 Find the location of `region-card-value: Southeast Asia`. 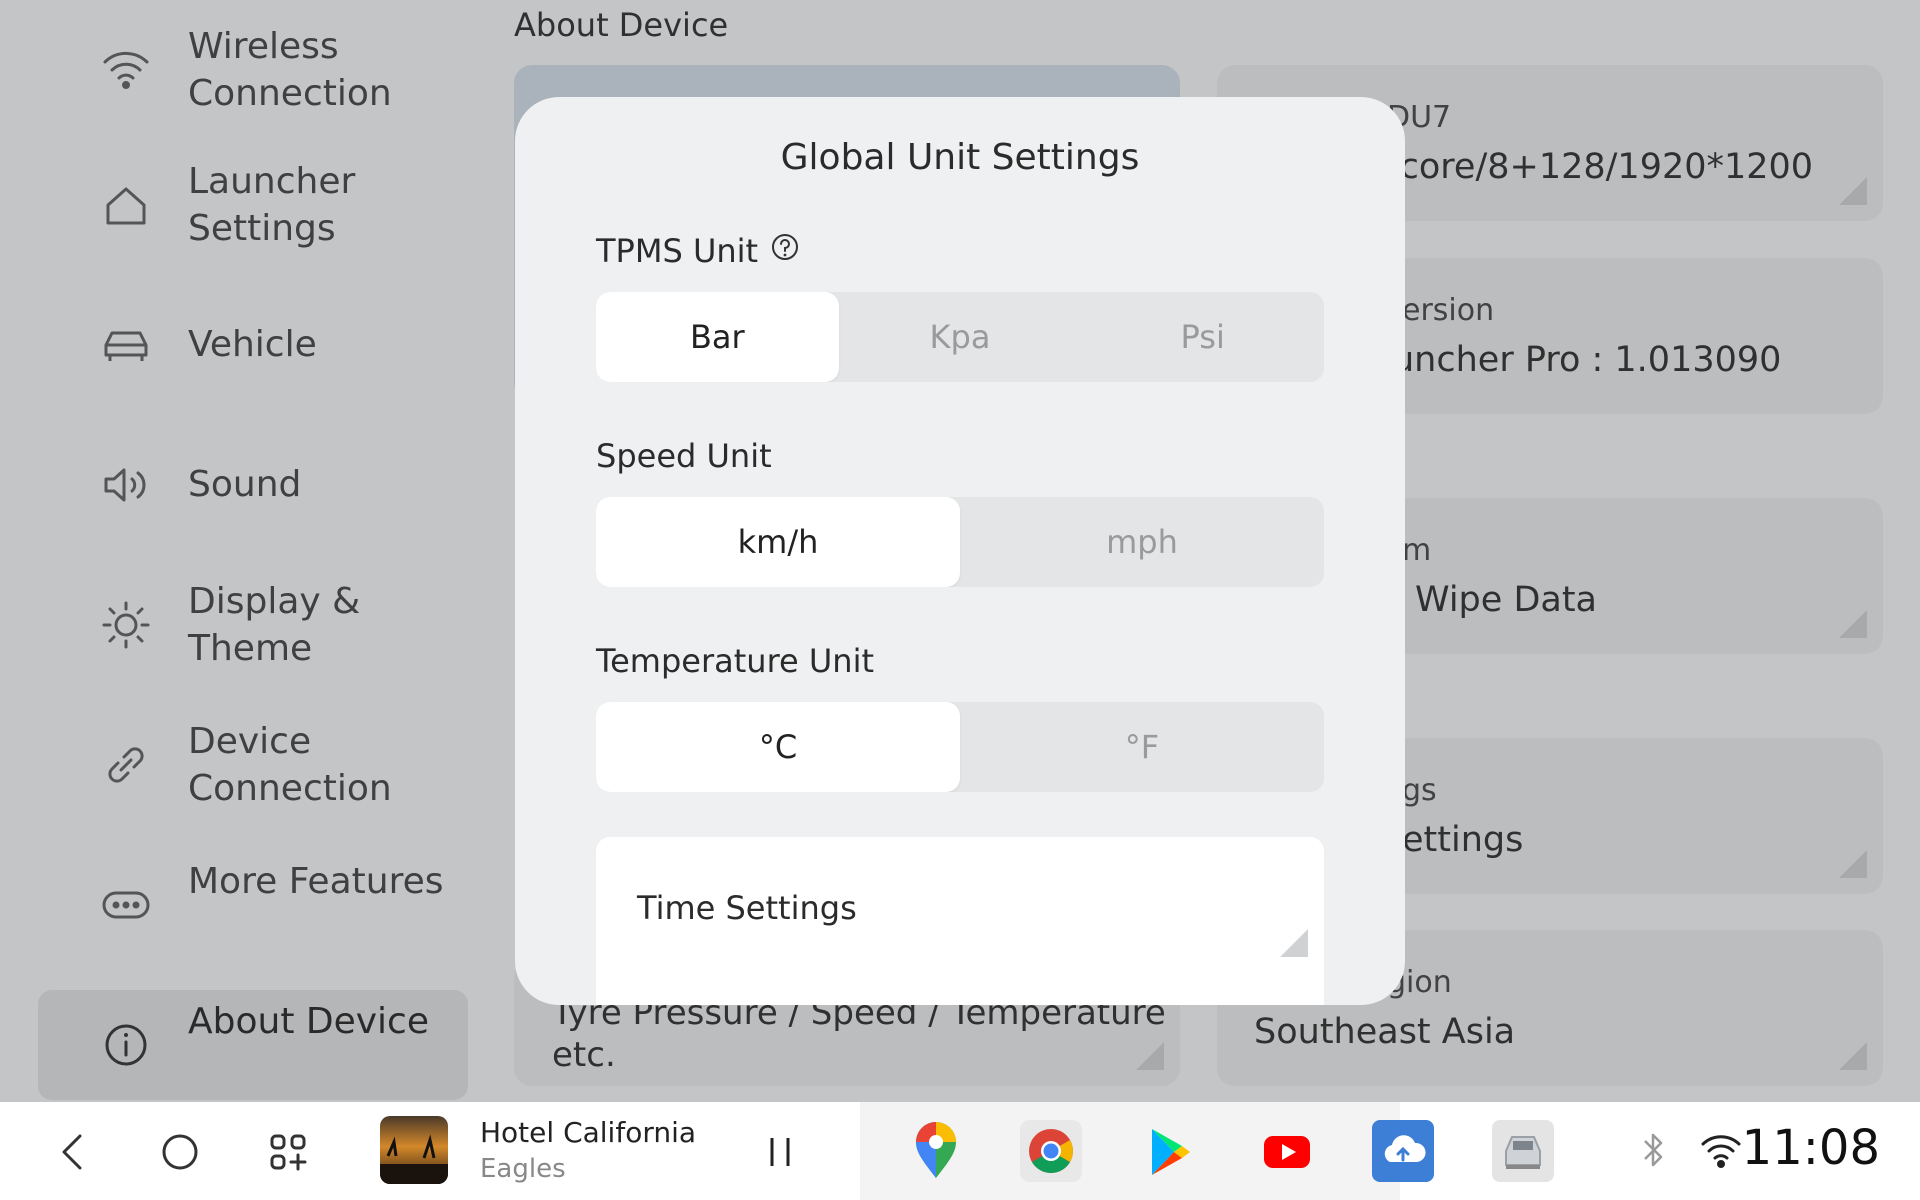

region-card-value: Southeast Asia is located at coordinates (1385, 1032).